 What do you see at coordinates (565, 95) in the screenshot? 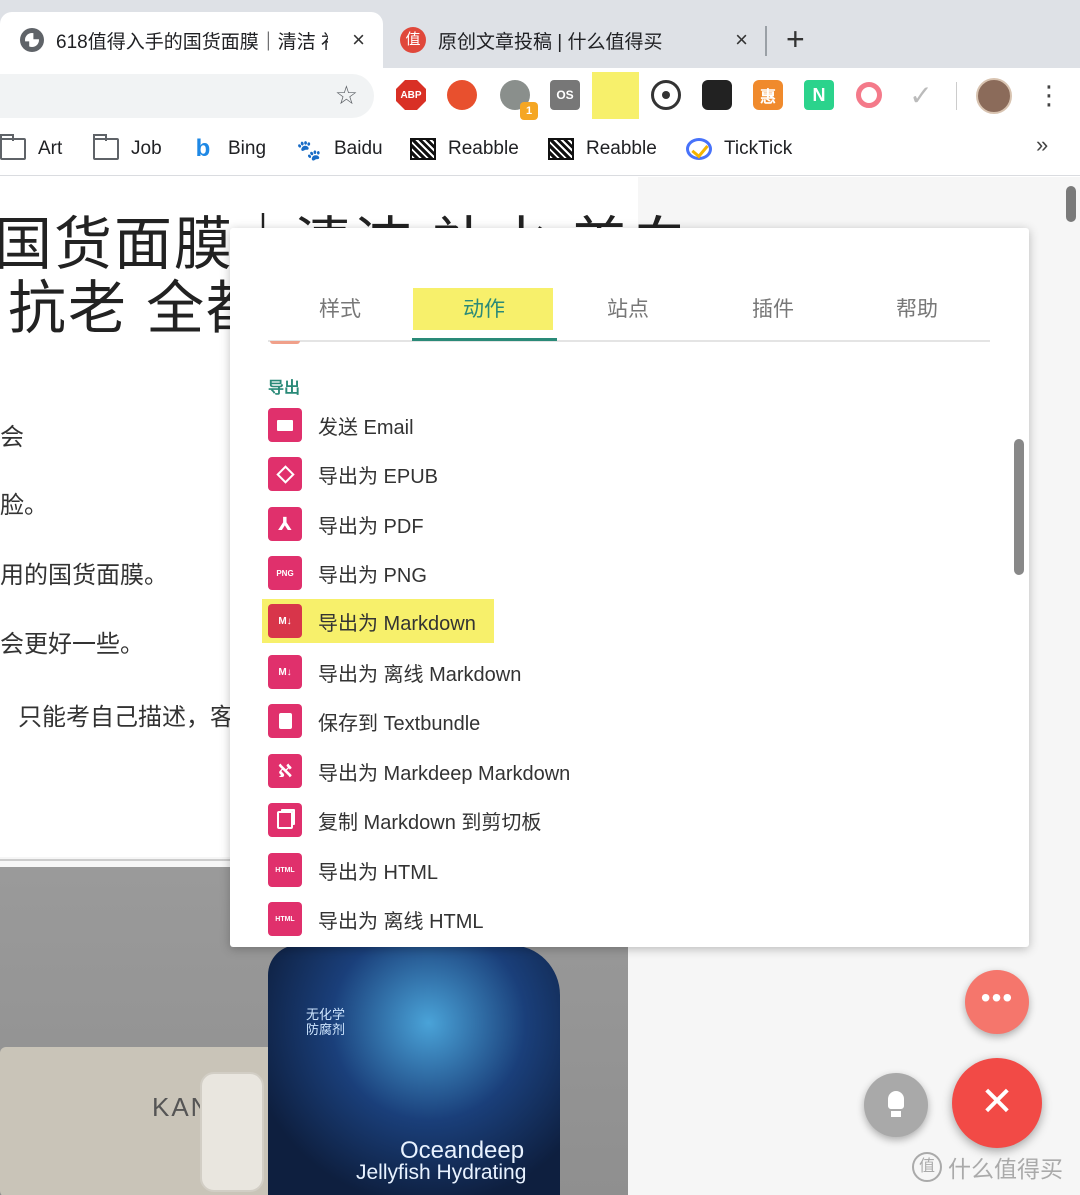
I see `os-extension-icon: OS` at bounding box center [565, 95].